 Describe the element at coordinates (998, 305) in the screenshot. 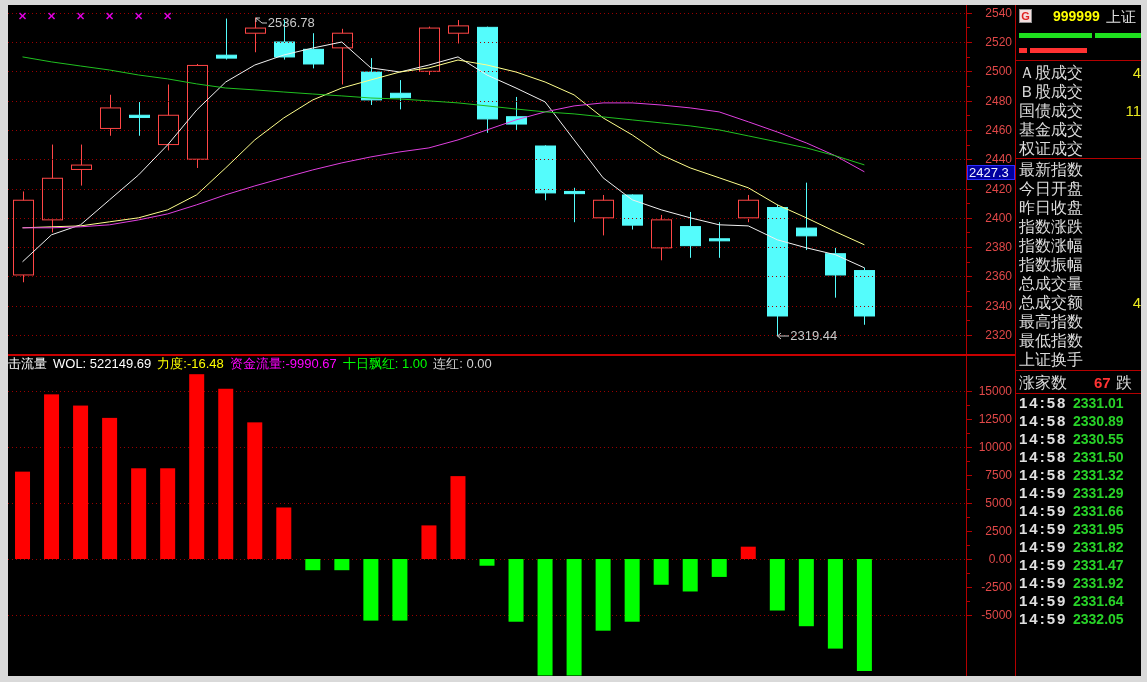

I see `axis-label: 2340` at that location.